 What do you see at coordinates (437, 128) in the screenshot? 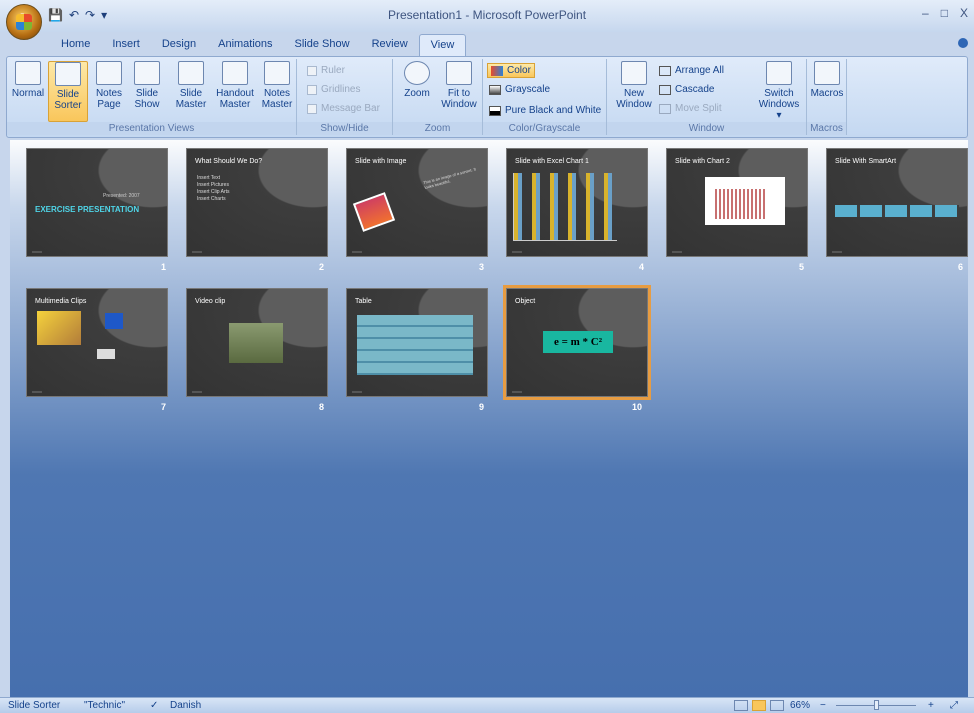
I see `group-label: Zoom` at bounding box center [437, 128].